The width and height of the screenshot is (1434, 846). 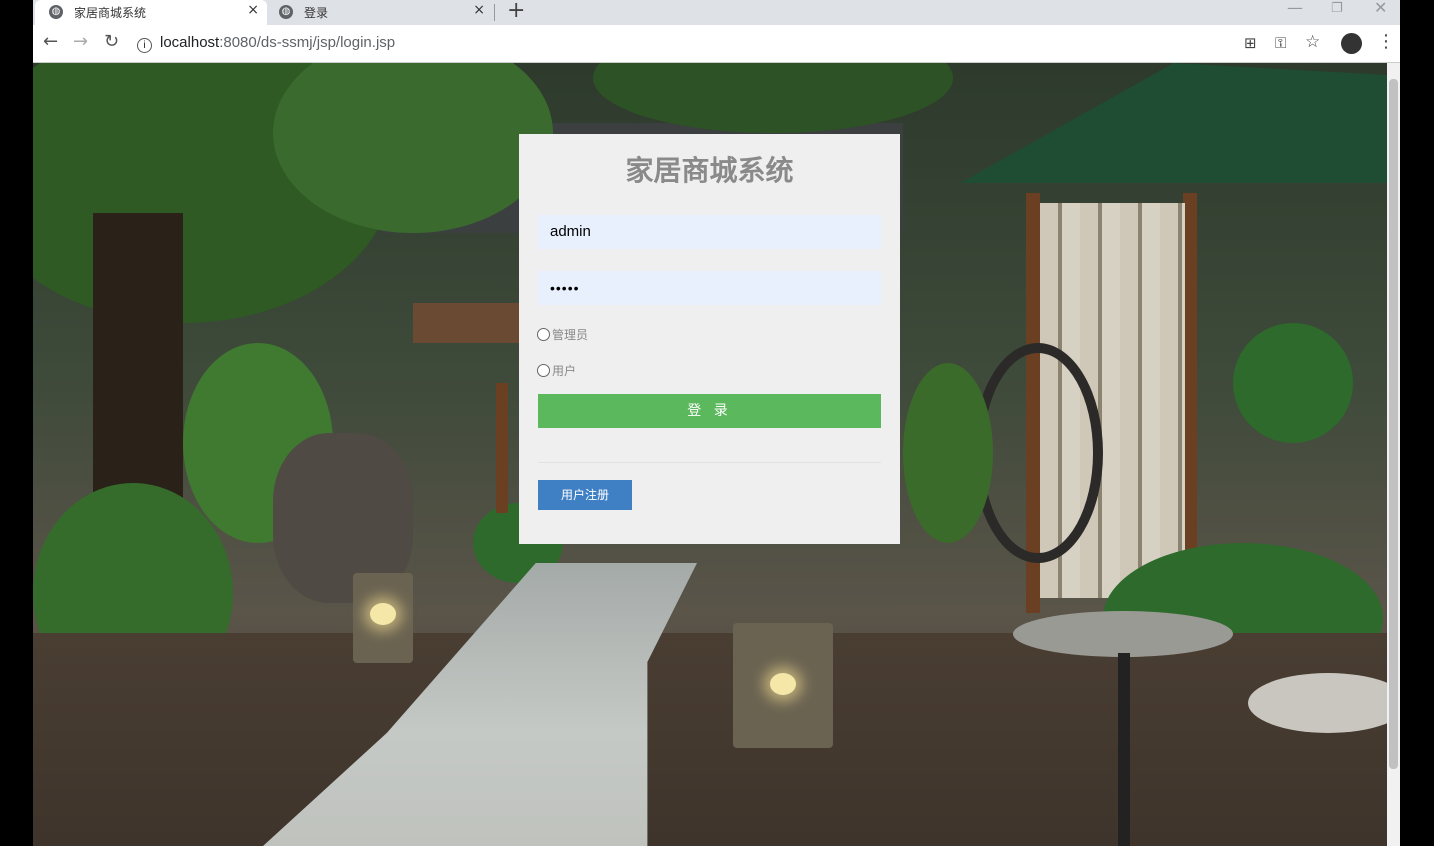 What do you see at coordinates (144, 45) in the screenshot?
I see `site-info-icon: i` at bounding box center [144, 45].